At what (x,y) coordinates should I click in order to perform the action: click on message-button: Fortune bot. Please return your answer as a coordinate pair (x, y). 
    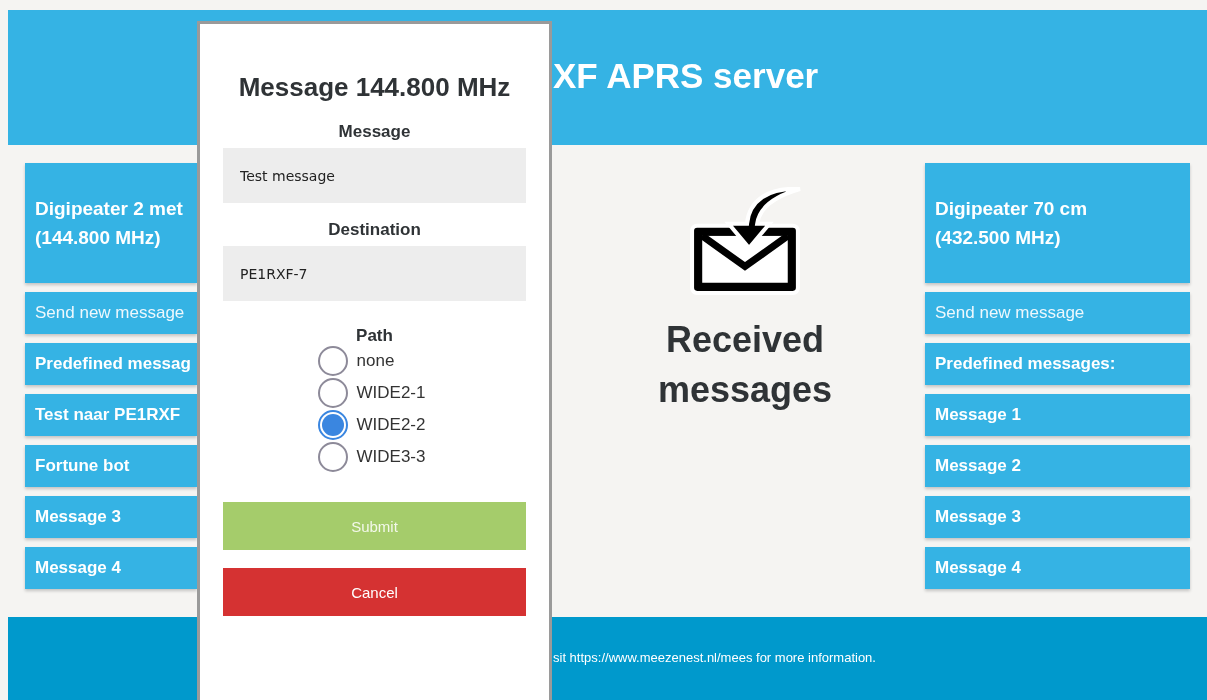
    Looking at the image, I should click on (111, 466).